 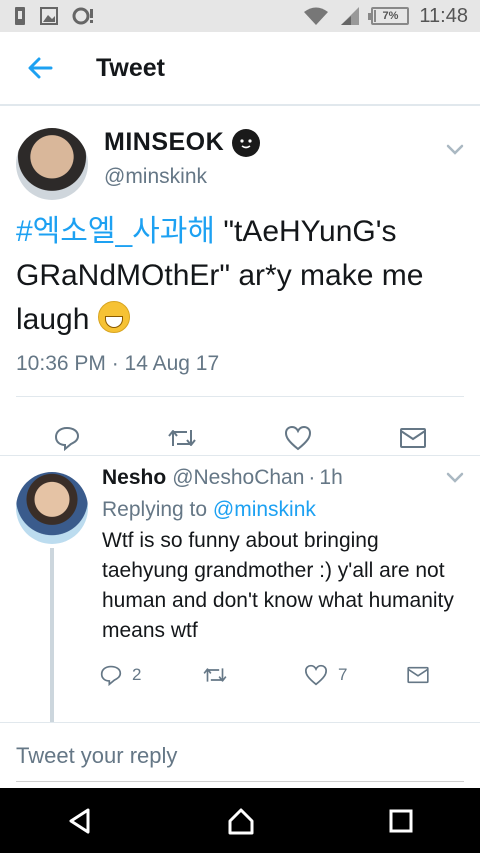 I want to click on back-arrow-icon, so click(x=40, y=68).